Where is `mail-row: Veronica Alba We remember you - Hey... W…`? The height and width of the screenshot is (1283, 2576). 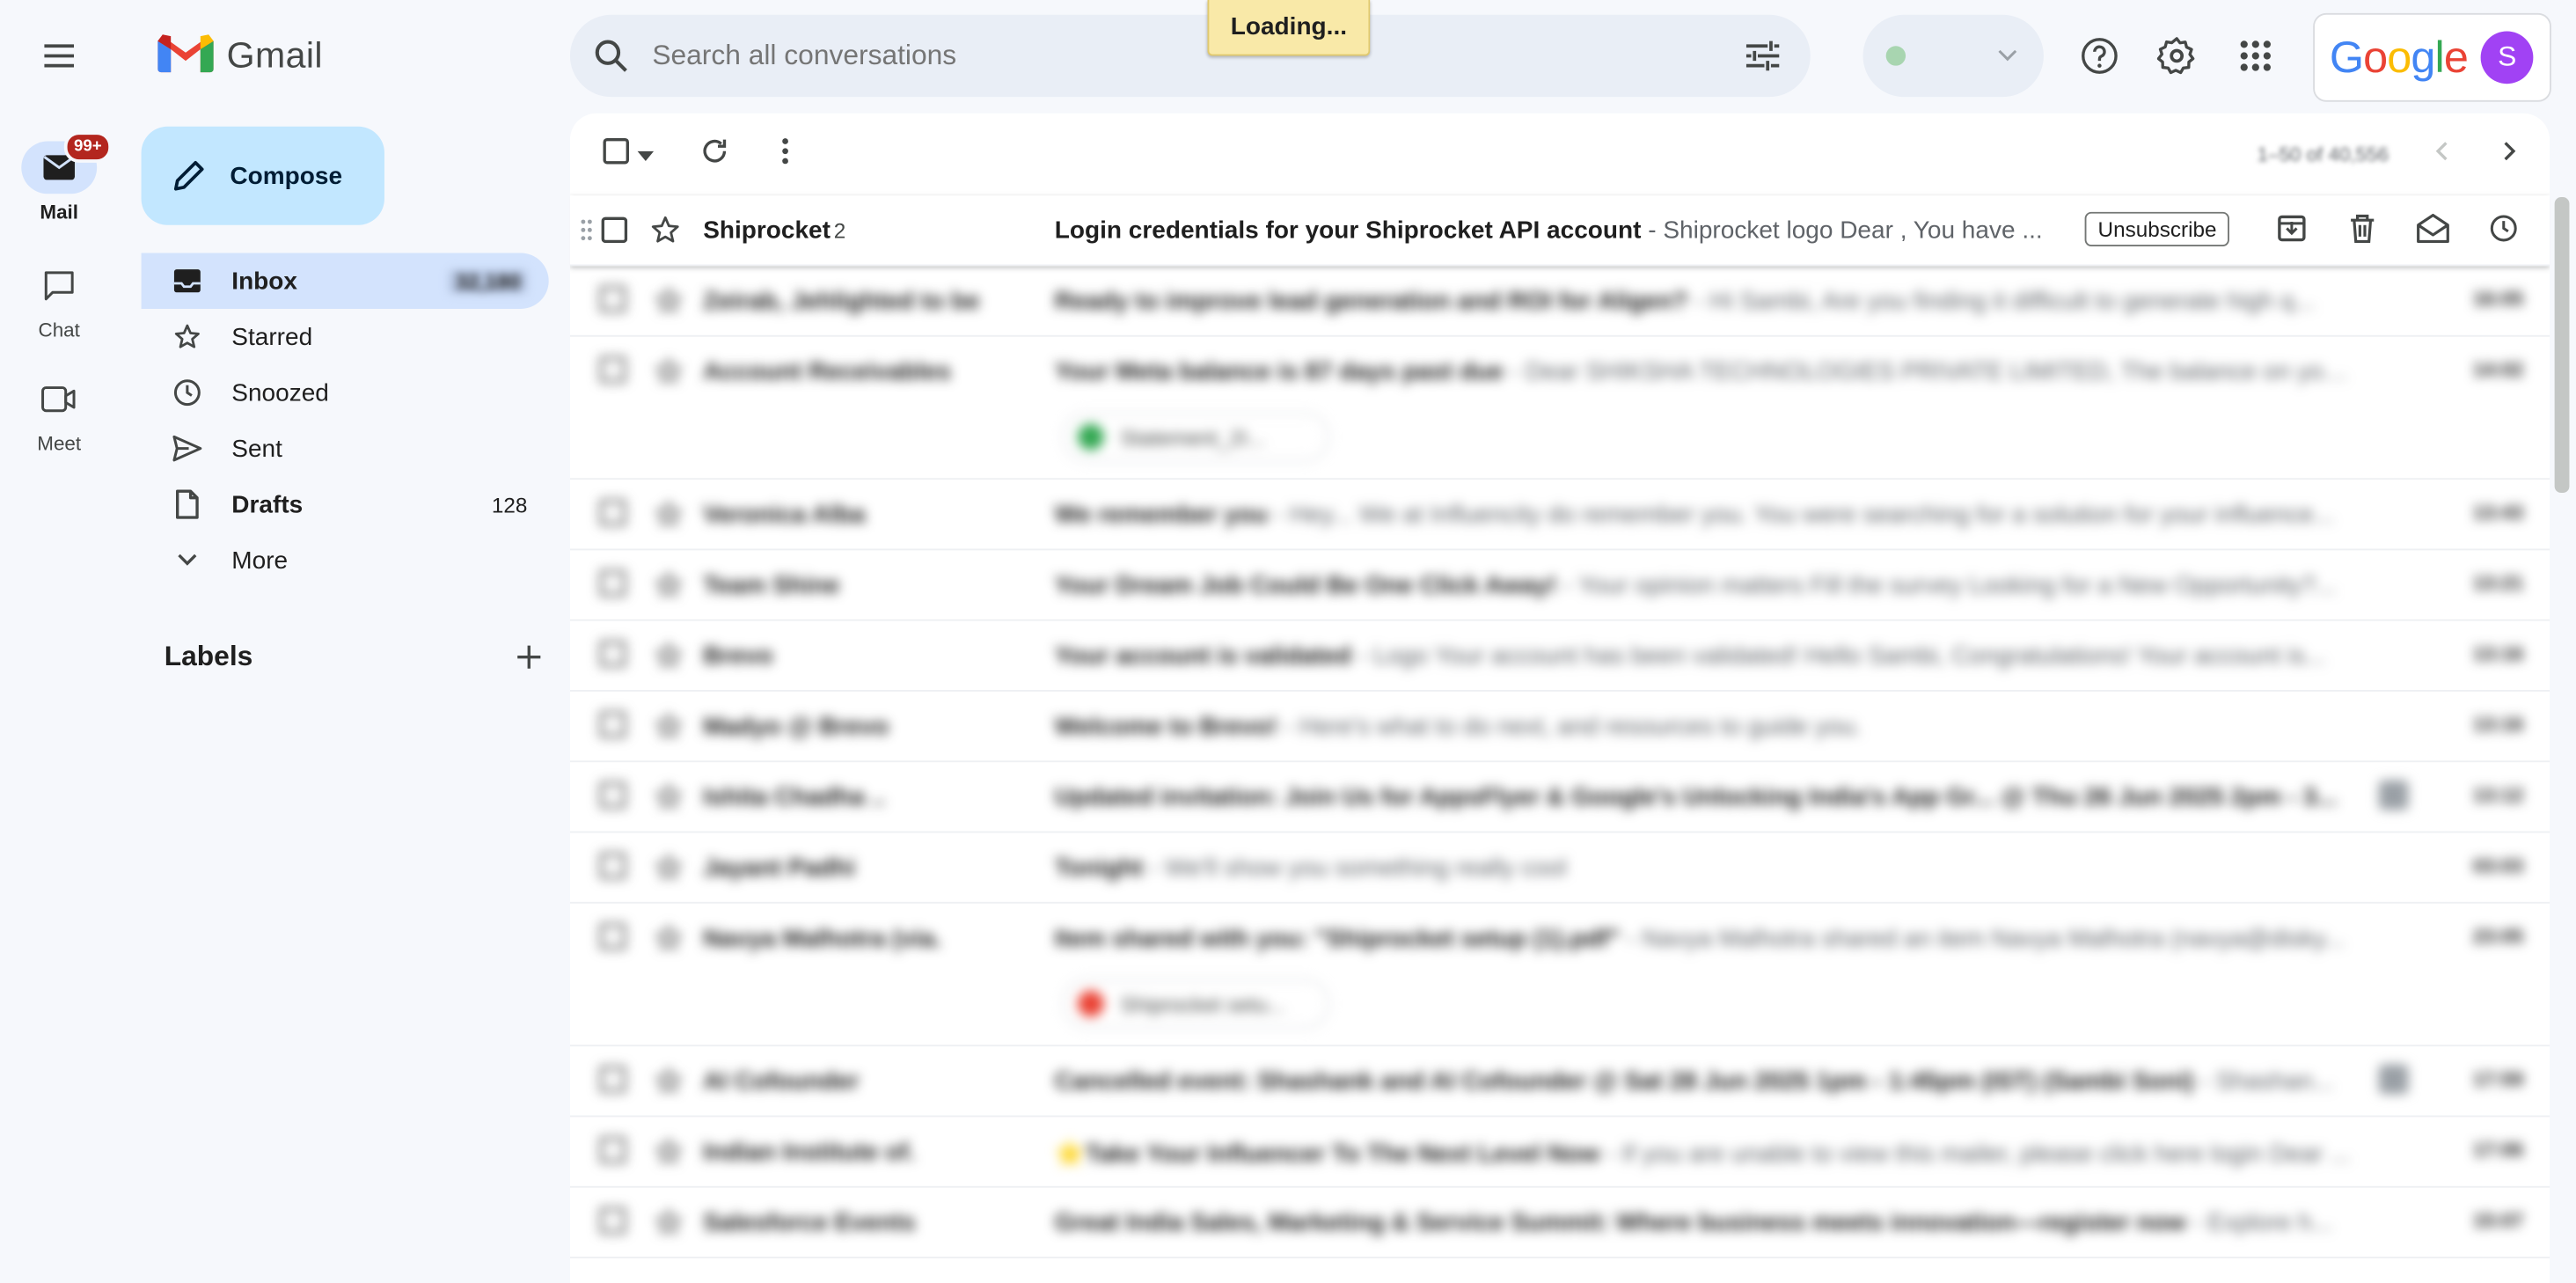
mail-row: Veronica Alba We remember you - Hey... W… is located at coordinates (1559, 515).